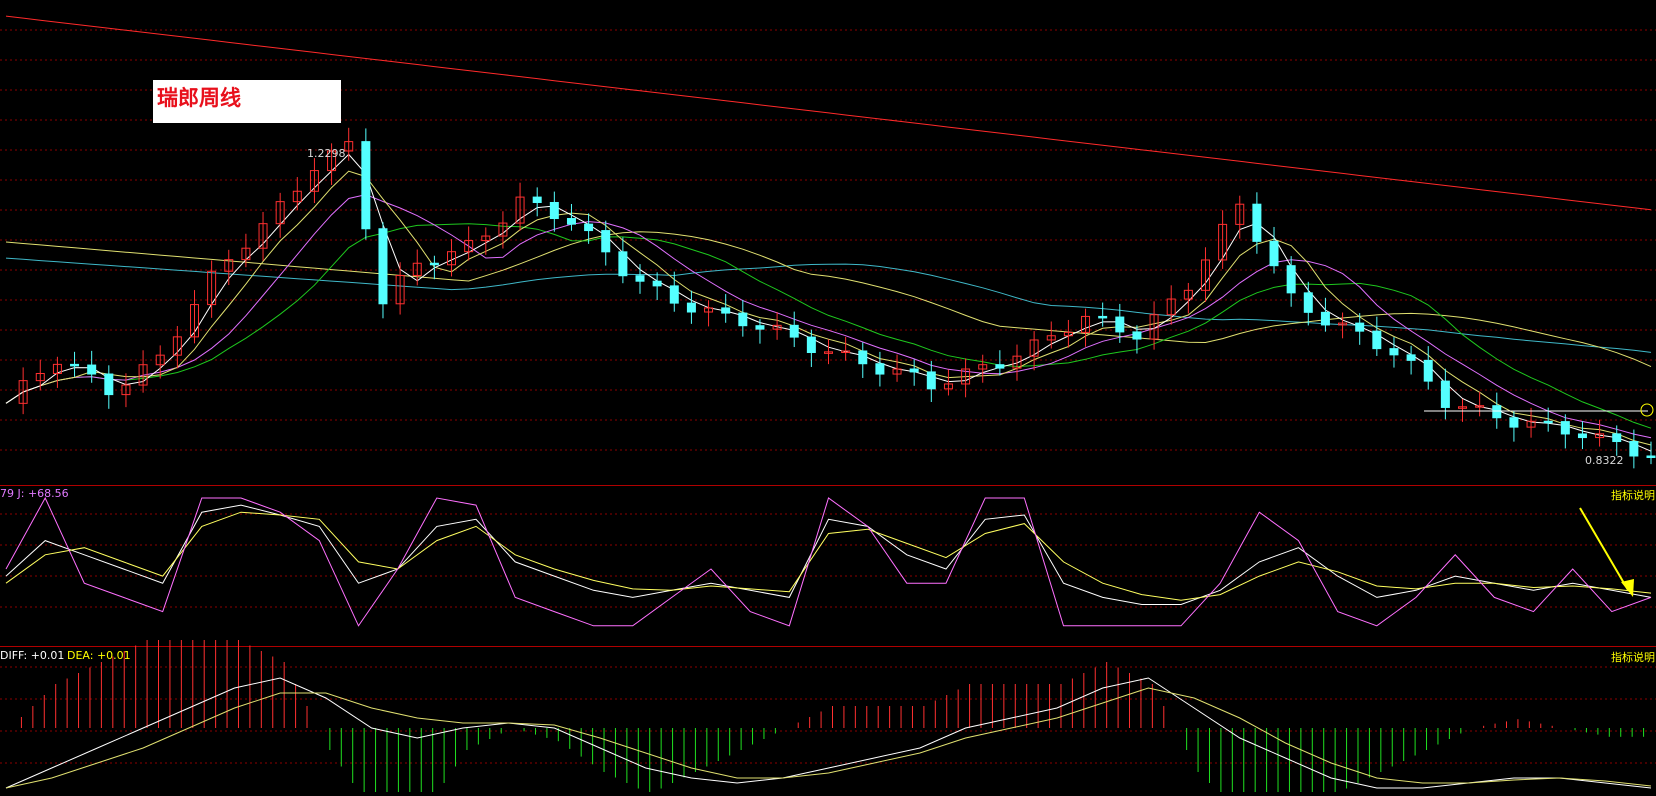 The image size is (1656, 796). What do you see at coordinates (1647, 410) in the screenshot?
I see `marker-circle` at bounding box center [1647, 410].